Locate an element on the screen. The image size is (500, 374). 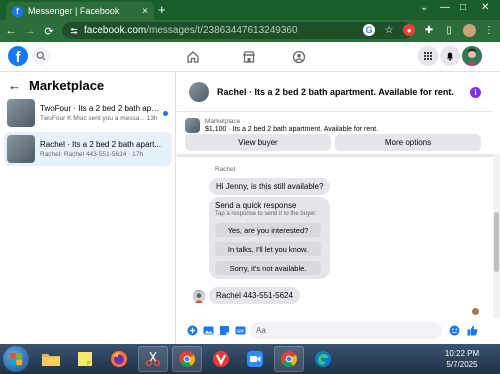
clock-date: 5/7/2025 is located at coordinates (462, 364).